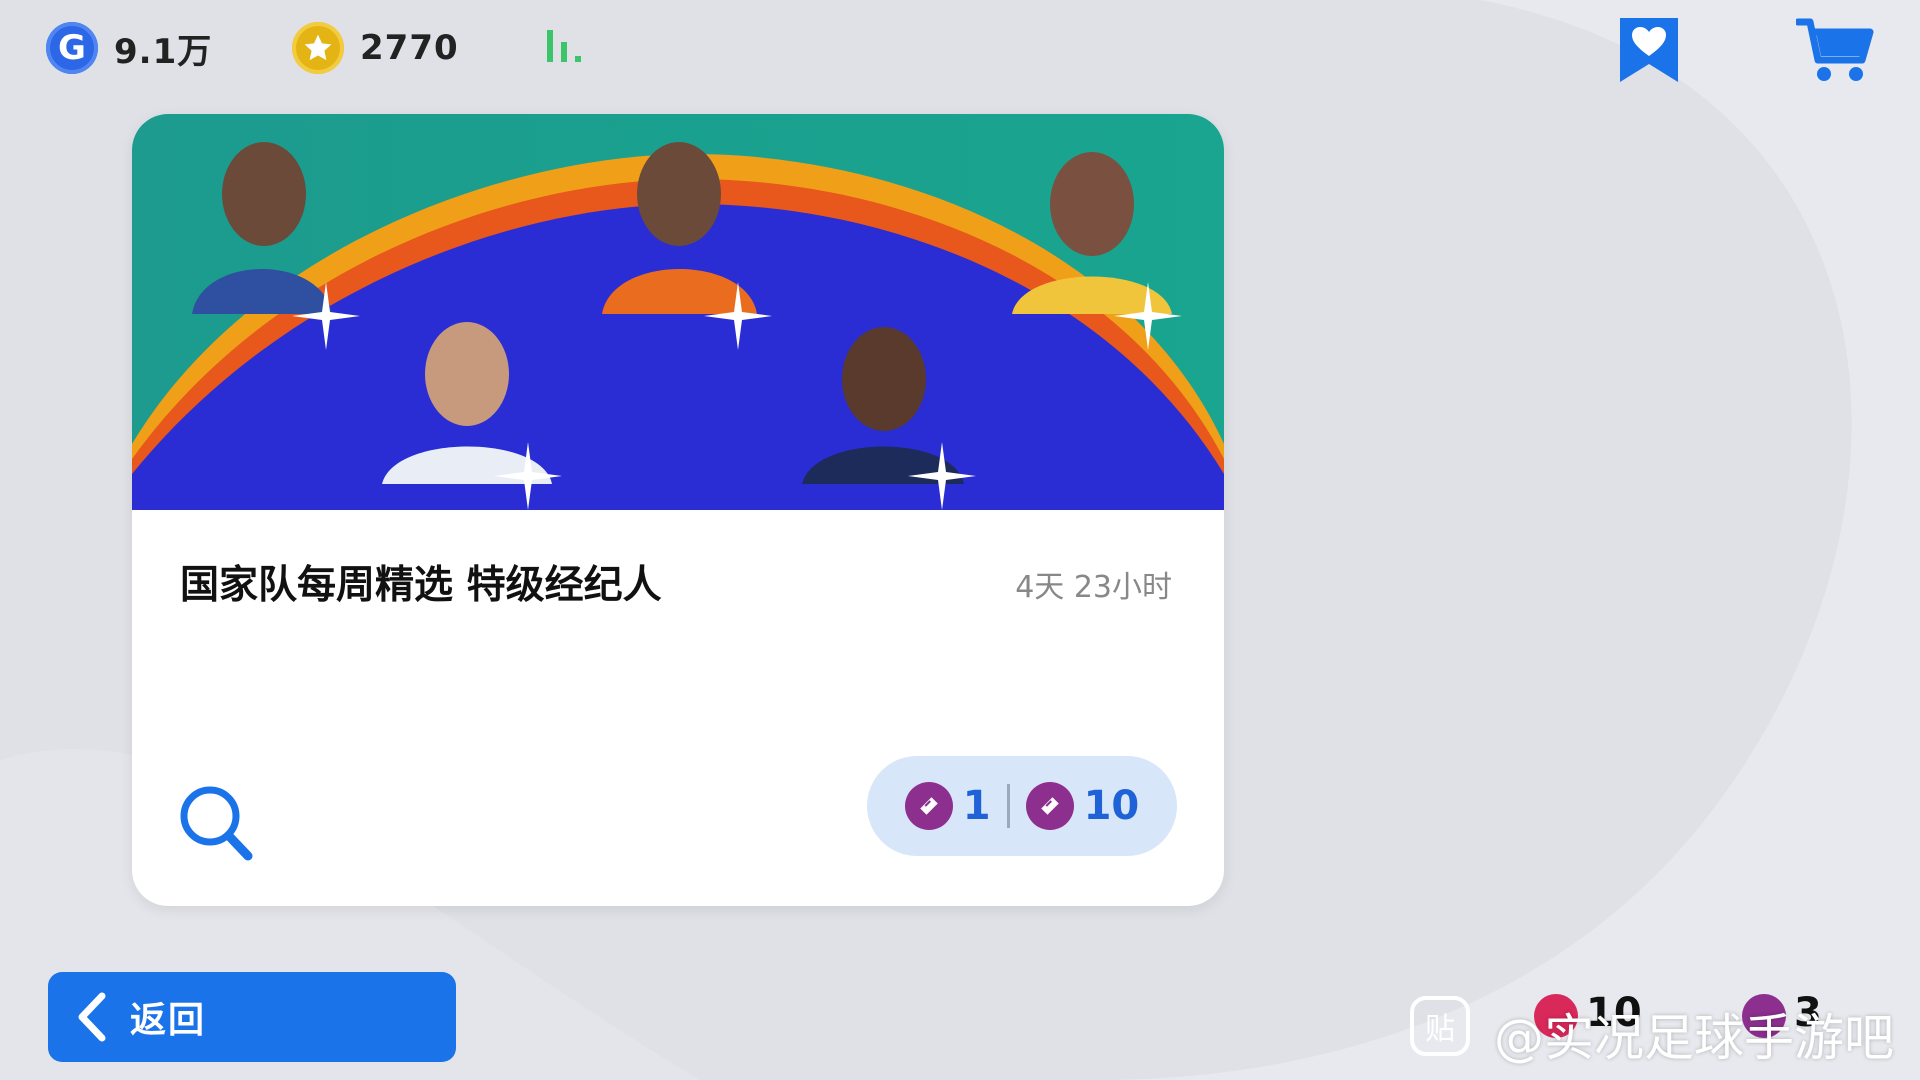  I want to click on gp-balance: G 9.1万, so click(129, 48).